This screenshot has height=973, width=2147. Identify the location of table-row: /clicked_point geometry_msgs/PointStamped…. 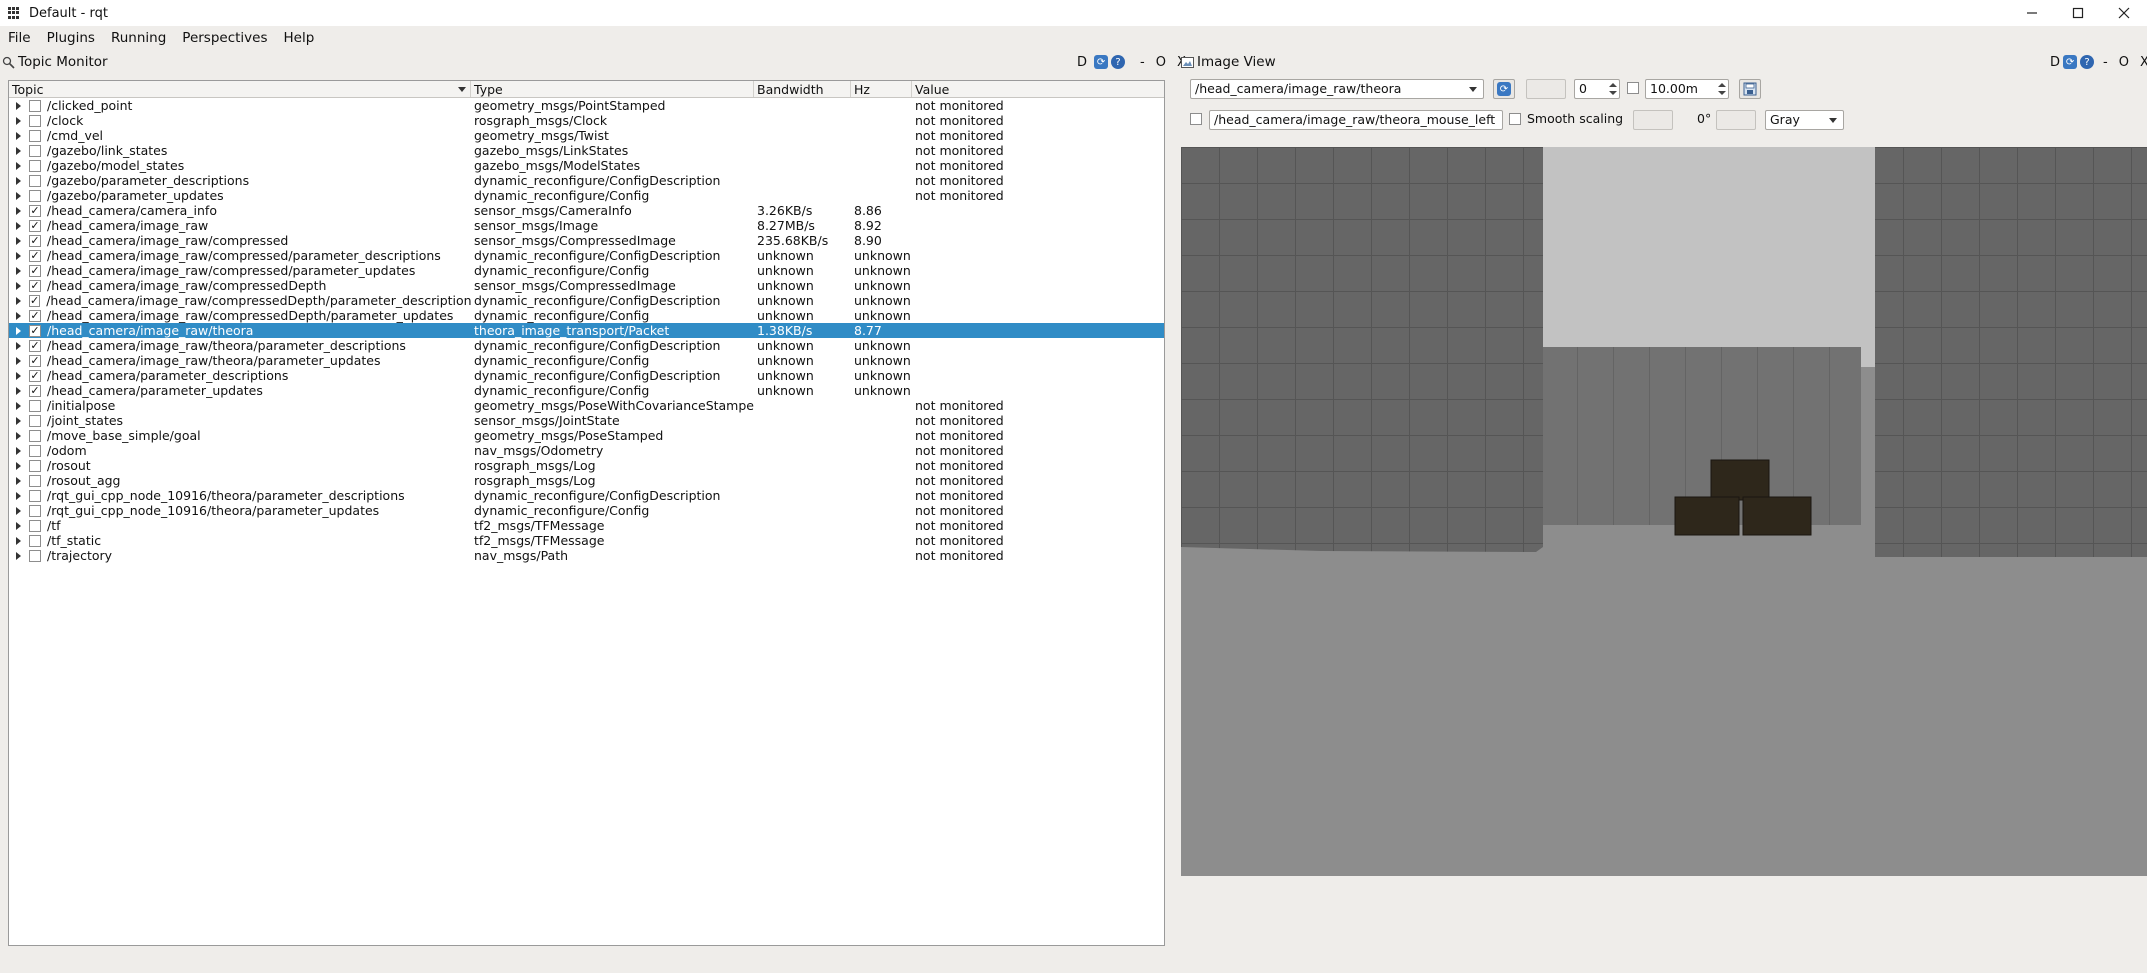
(586, 105).